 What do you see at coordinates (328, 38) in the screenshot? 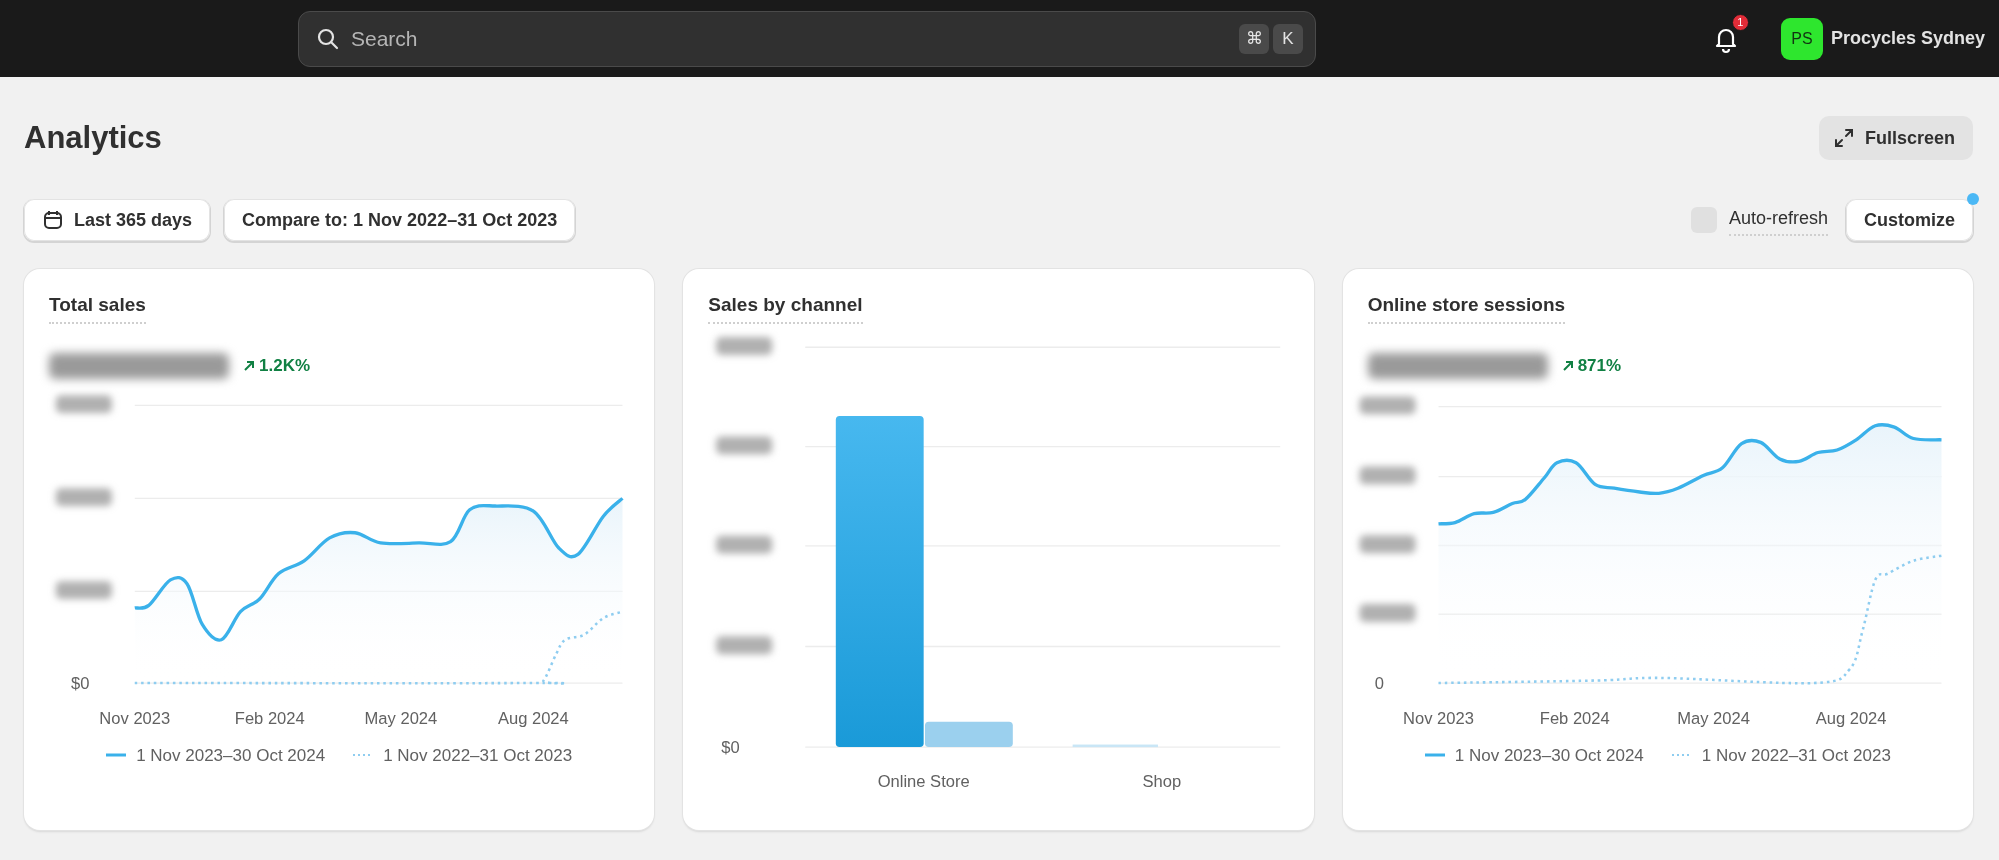
I see `search-icon` at bounding box center [328, 38].